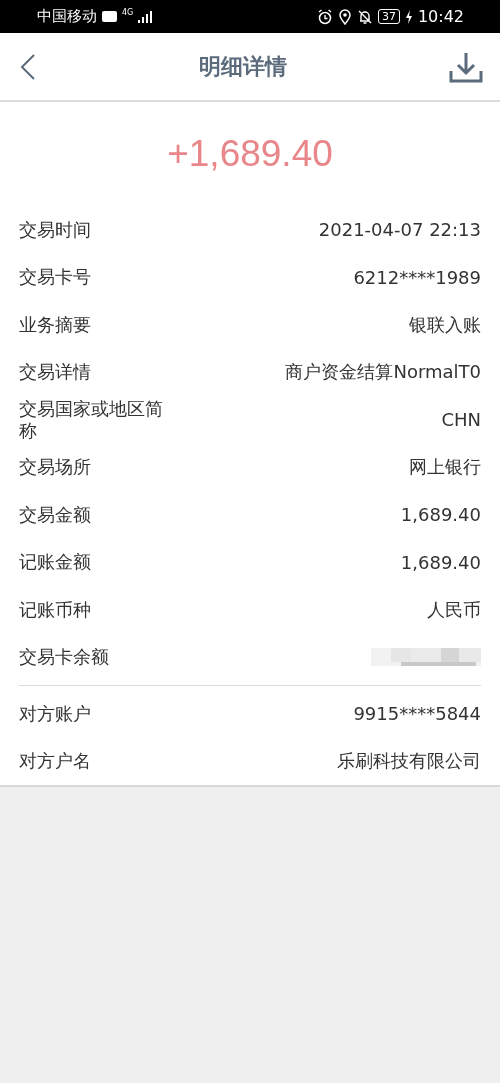  What do you see at coordinates (417, 714) in the screenshot?
I see `field-value: 9915****5844` at bounding box center [417, 714].